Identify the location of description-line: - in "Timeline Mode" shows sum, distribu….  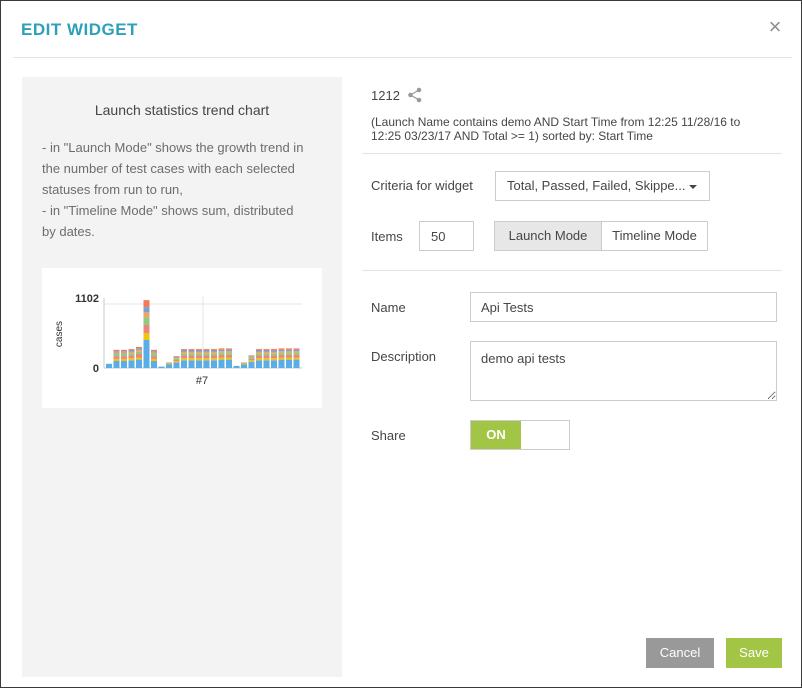
(168, 210).